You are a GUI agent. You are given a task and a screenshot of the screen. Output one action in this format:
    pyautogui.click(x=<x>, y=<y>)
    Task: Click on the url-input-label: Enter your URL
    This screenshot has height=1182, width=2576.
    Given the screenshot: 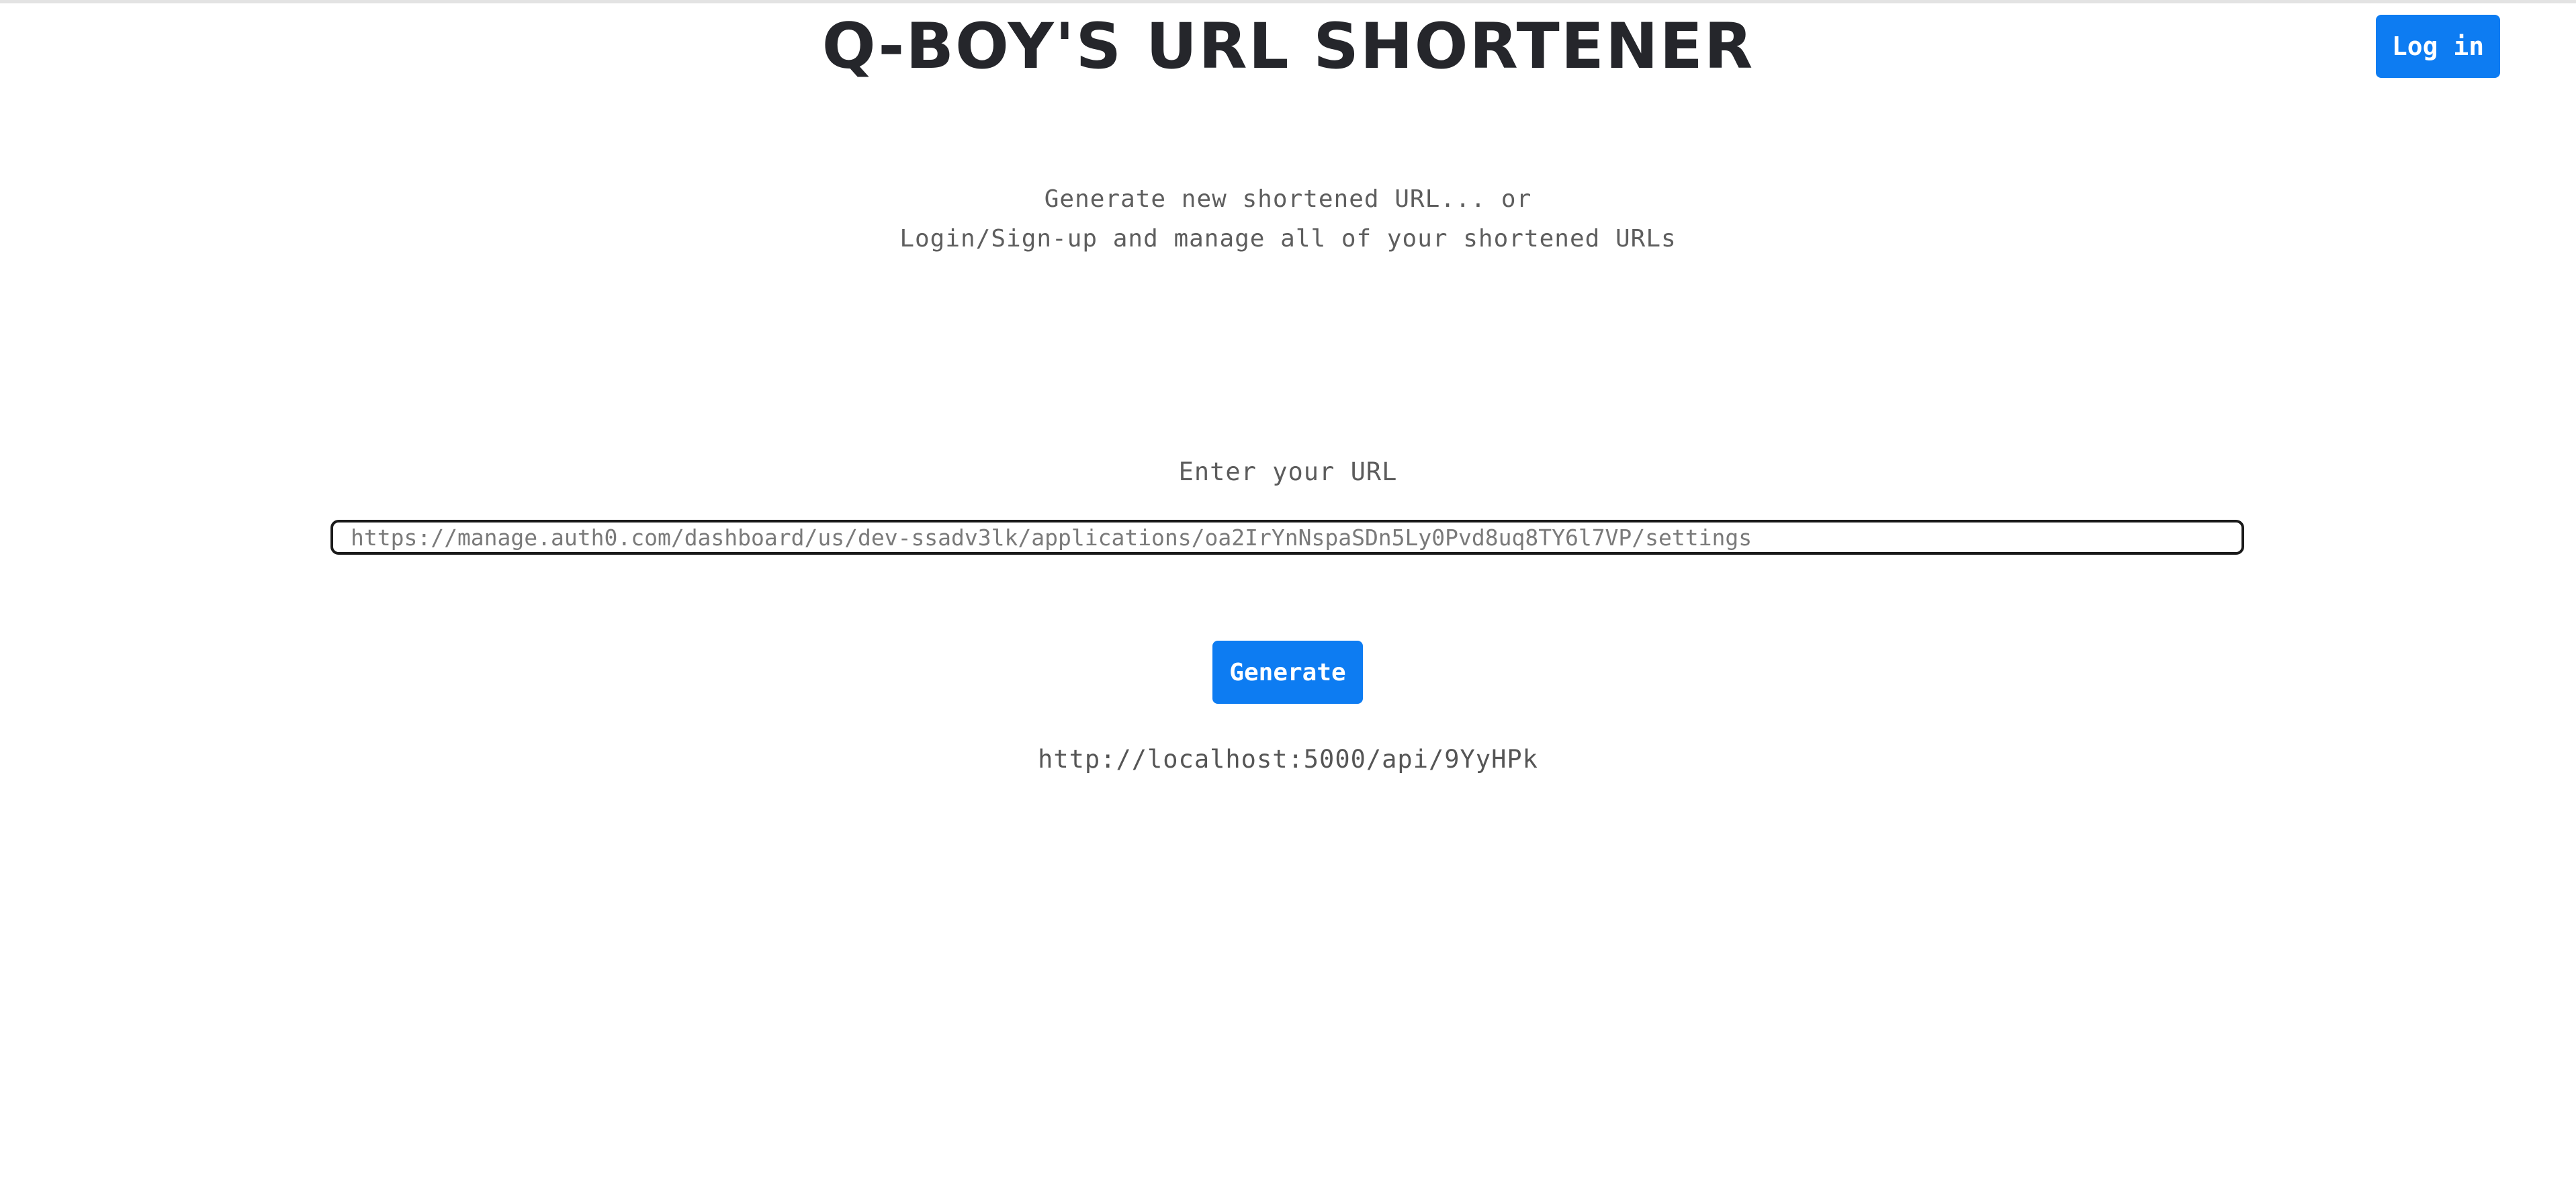 What is the action you would take?
    pyautogui.click(x=1288, y=471)
    